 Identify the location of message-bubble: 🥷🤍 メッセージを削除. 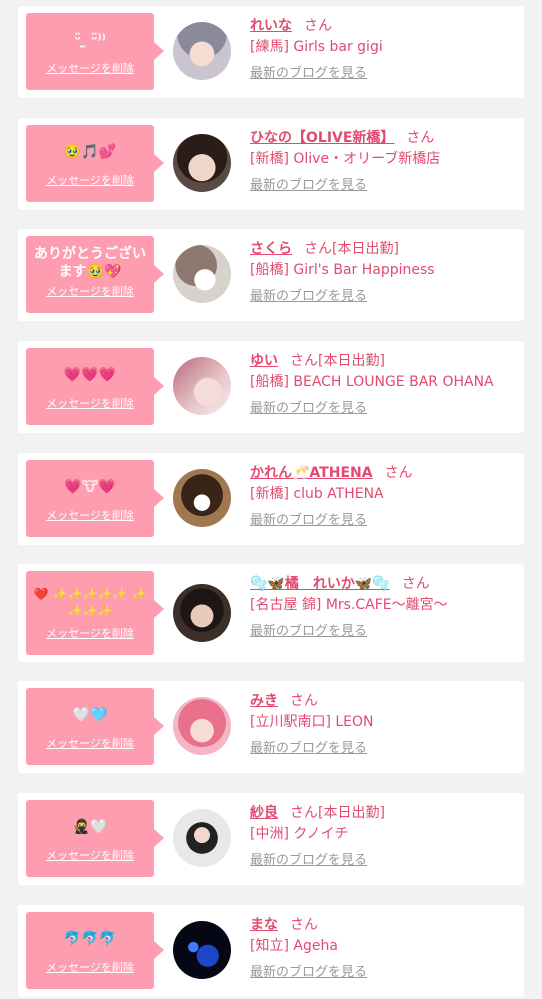
(95, 838).